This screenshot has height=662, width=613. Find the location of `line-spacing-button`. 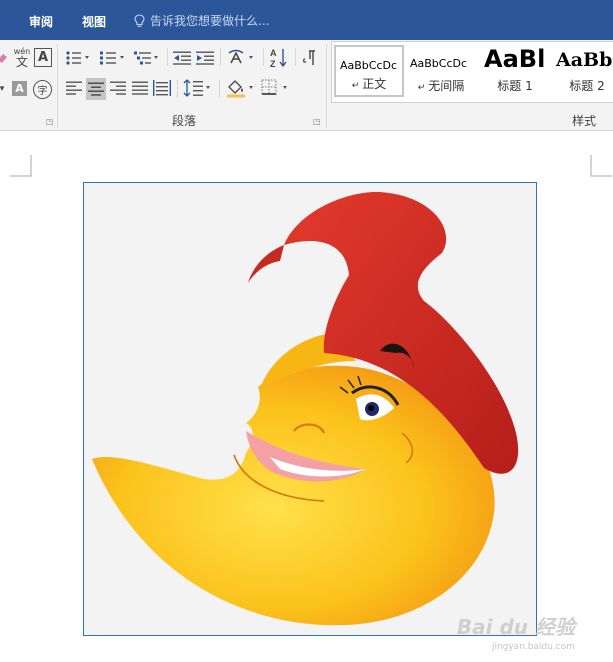

line-spacing-button is located at coordinates (198, 88).